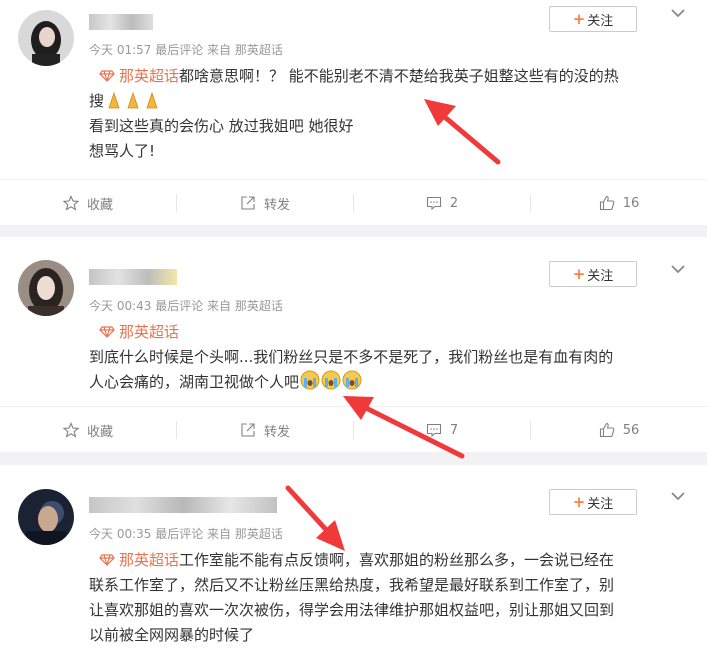  What do you see at coordinates (331, 380) in the screenshot?
I see `crying-emoji-icon` at bounding box center [331, 380].